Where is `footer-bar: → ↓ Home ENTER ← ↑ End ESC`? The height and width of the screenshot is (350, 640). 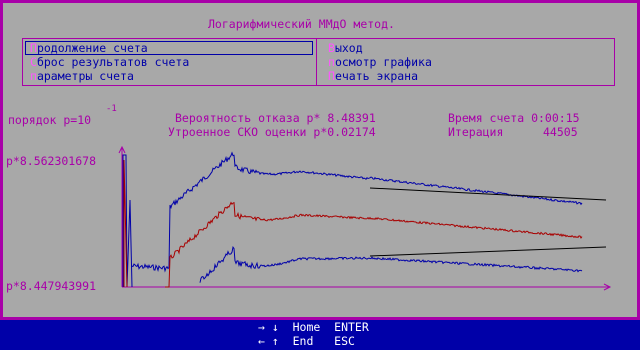
footer-bar: → ↓ Home ENTER ← ↑ End ESC is located at coordinates (320, 335).